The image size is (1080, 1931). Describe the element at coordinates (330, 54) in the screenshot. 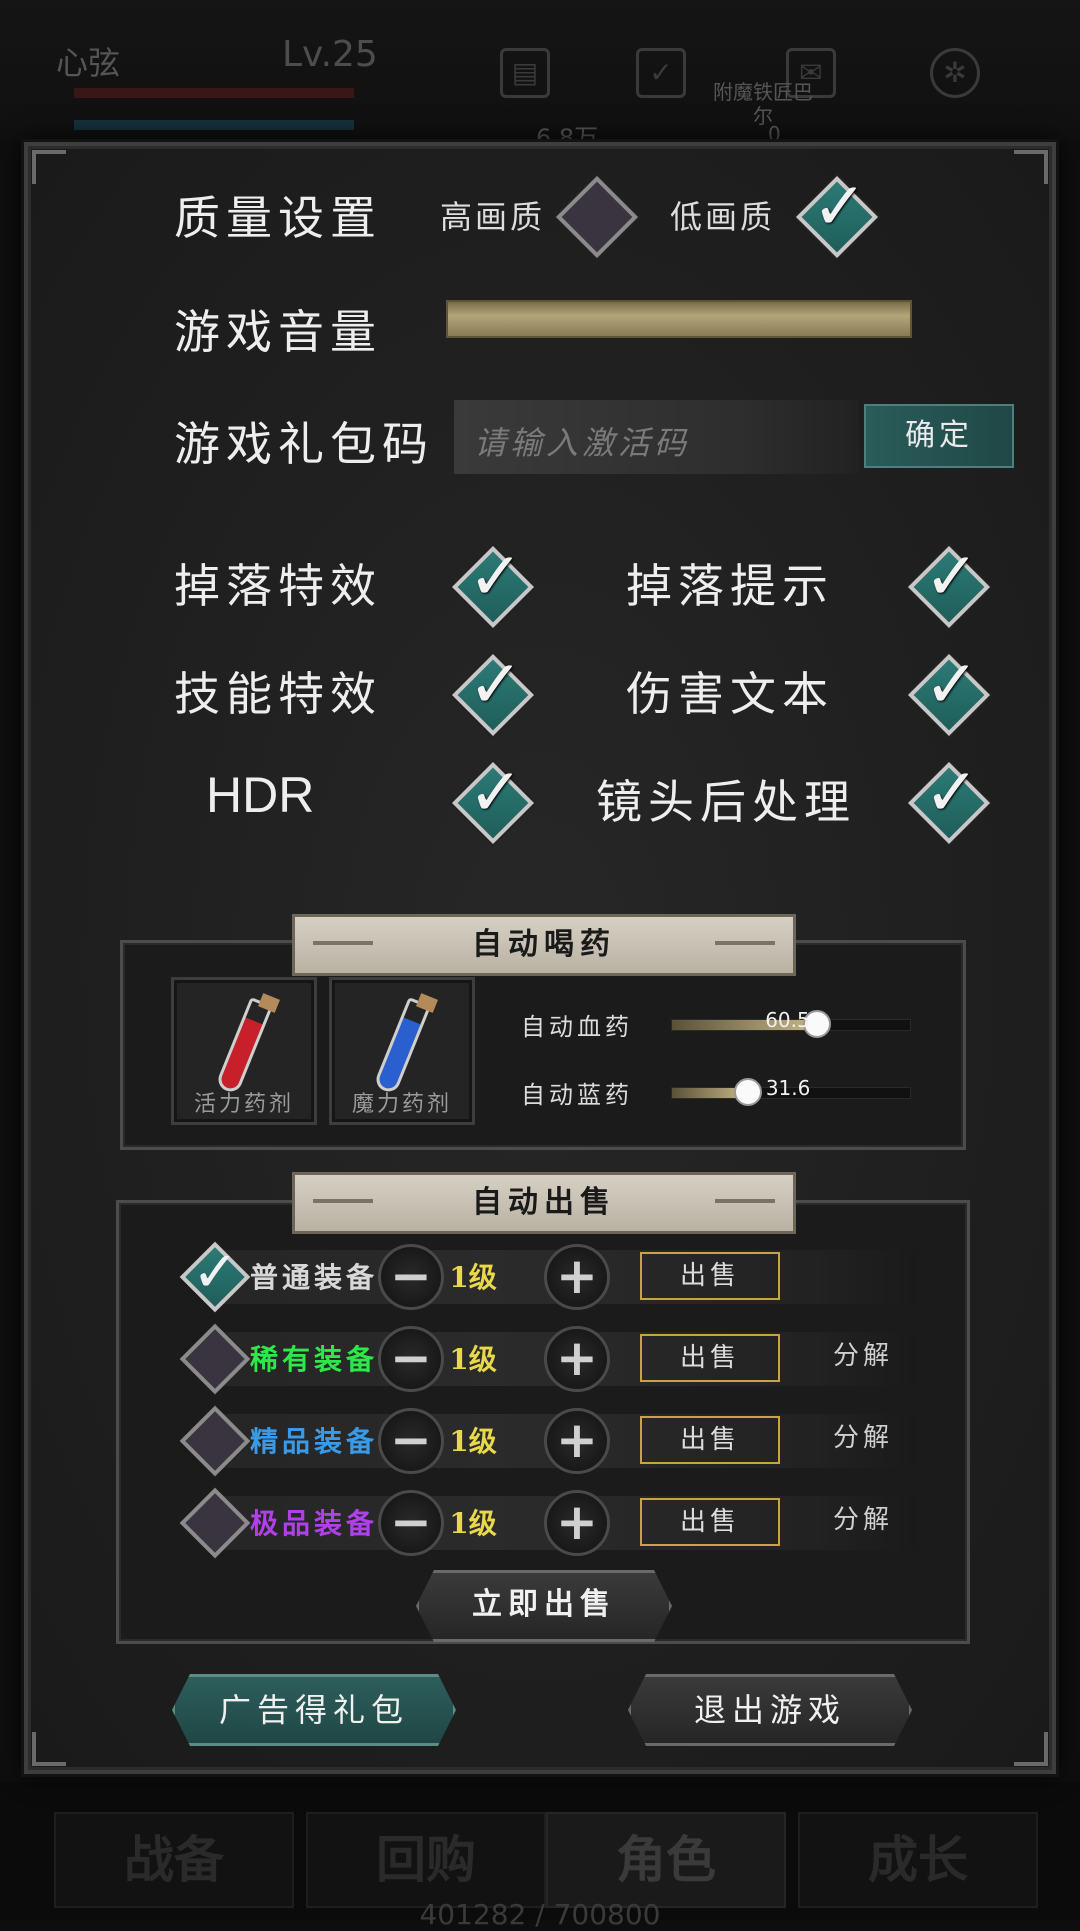

I see `player-level: Lv.25` at that location.